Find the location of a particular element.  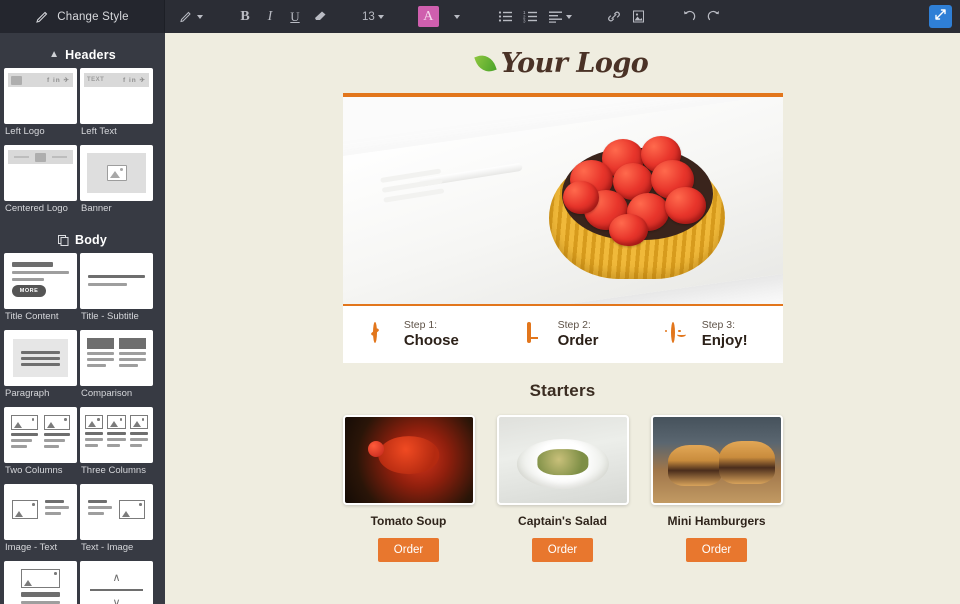

step-number-label: Step 1: is located at coordinates (420, 324).